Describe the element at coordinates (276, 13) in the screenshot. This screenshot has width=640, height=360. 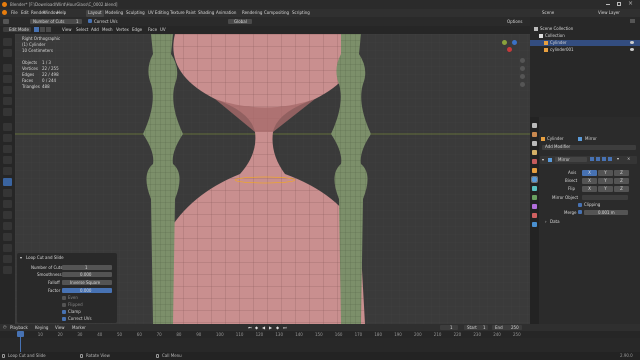
I see `tab-compositing: Compositing` at that location.